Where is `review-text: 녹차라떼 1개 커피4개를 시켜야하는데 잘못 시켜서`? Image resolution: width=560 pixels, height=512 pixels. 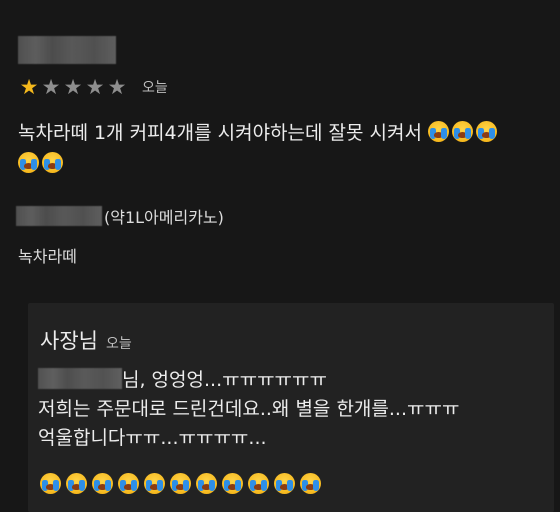 review-text: 녹차라떼 1개 커피4개를 시켜야하는데 잘못 시켜서 is located at coordinates (280, 149).